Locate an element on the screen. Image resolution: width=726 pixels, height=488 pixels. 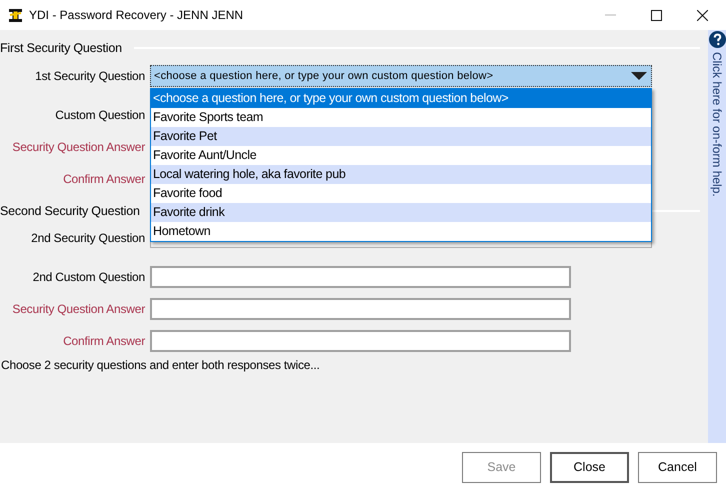
window-title: YDI - Password Recovery - JENN JENN is located at coordinates (136, 15).